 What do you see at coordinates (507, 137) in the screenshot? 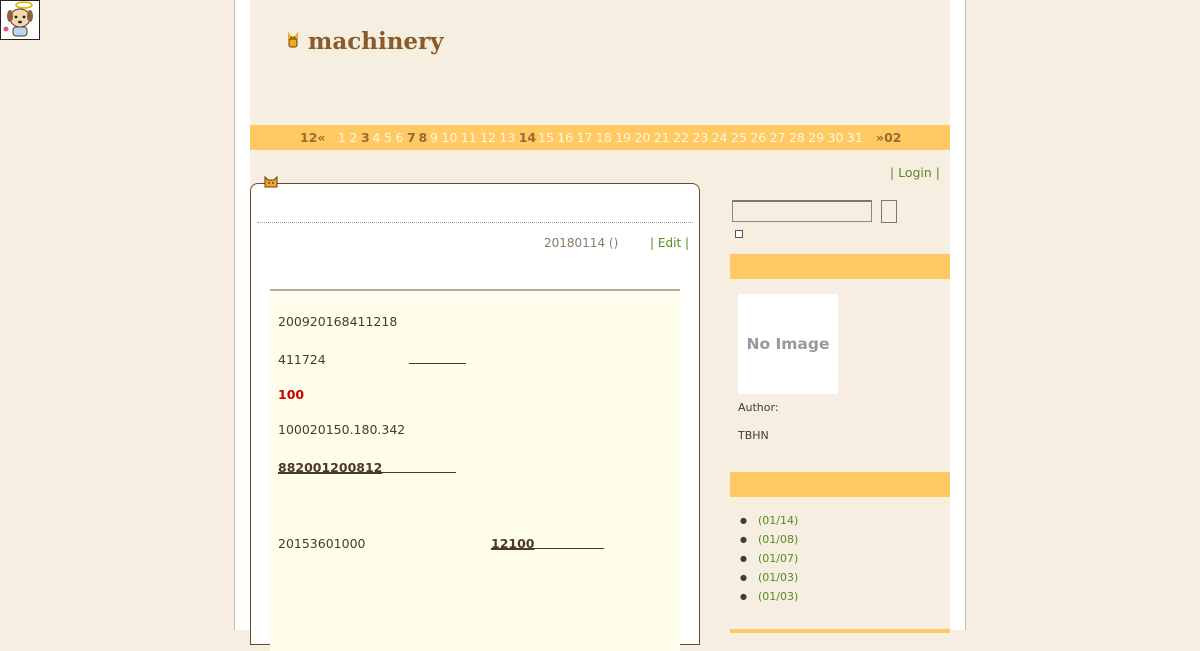
I see `calendar-day: 13` at bounding box center [507, 137].